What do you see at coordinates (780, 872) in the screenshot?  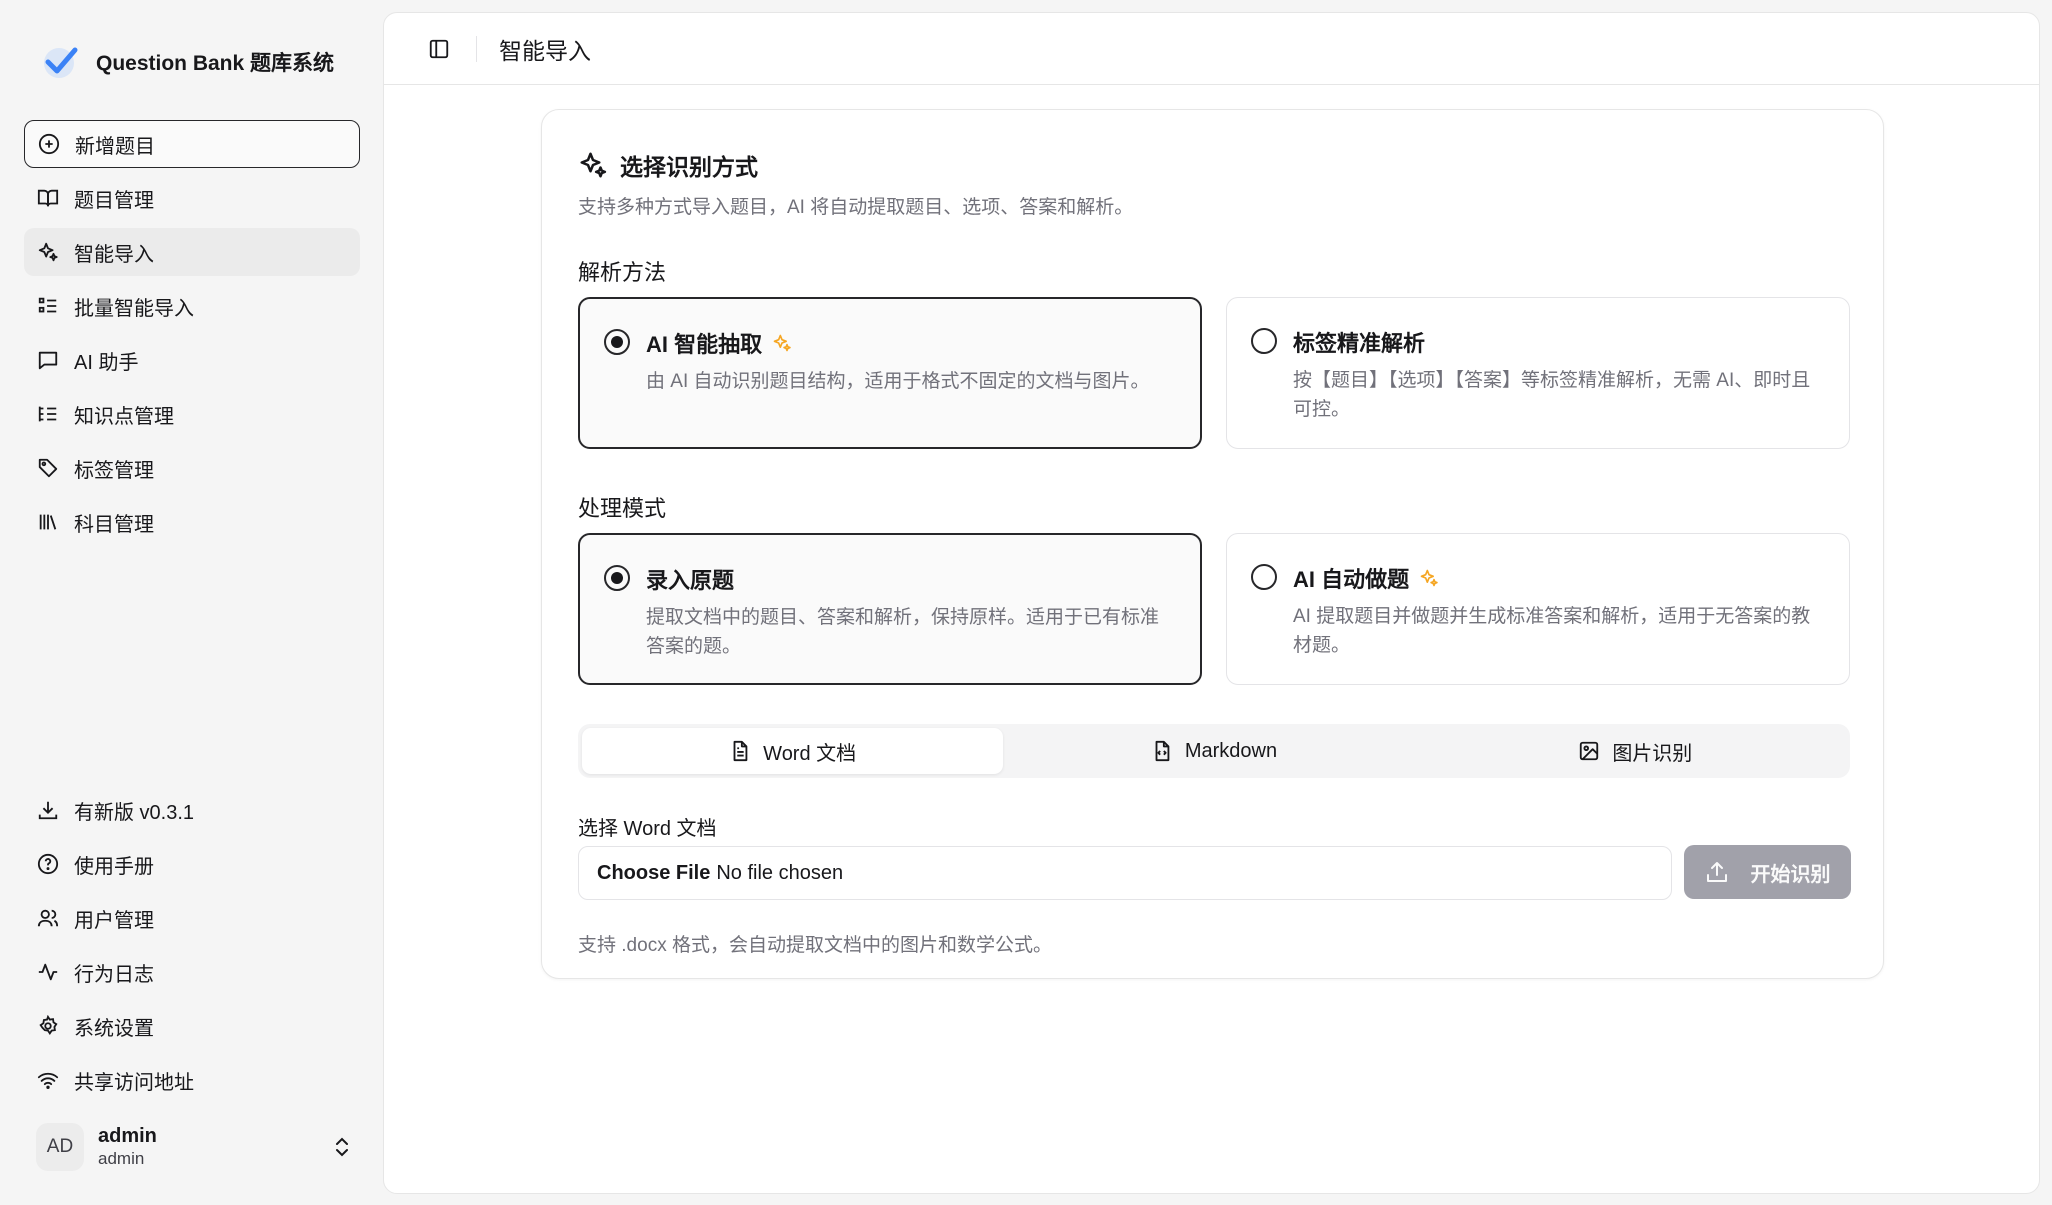 I see `file-status: No file chosen` at bounding box center [780, 872].